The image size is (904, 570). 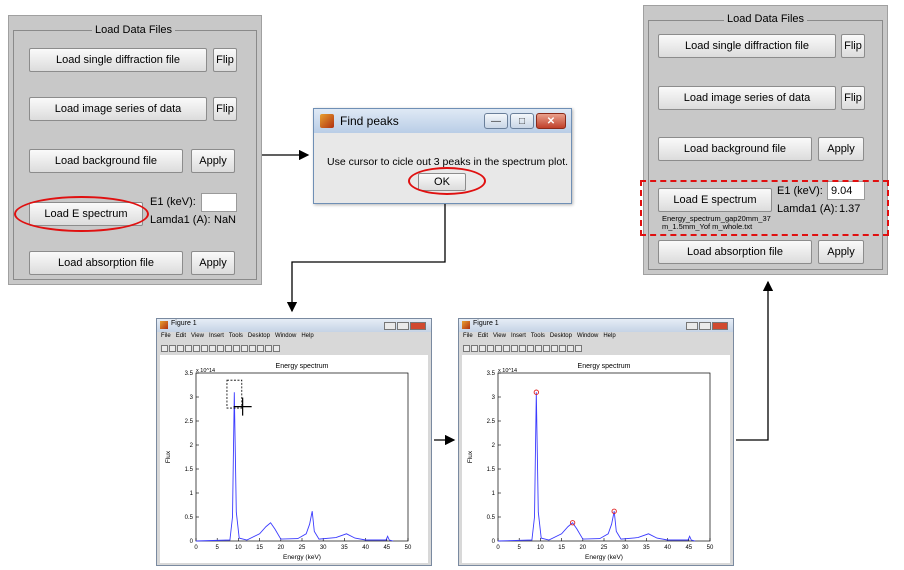 What do you see at coordinates (323, 548) in the screenshot?
I see `x-tick-label: 30` at bounding box center [323, 548].